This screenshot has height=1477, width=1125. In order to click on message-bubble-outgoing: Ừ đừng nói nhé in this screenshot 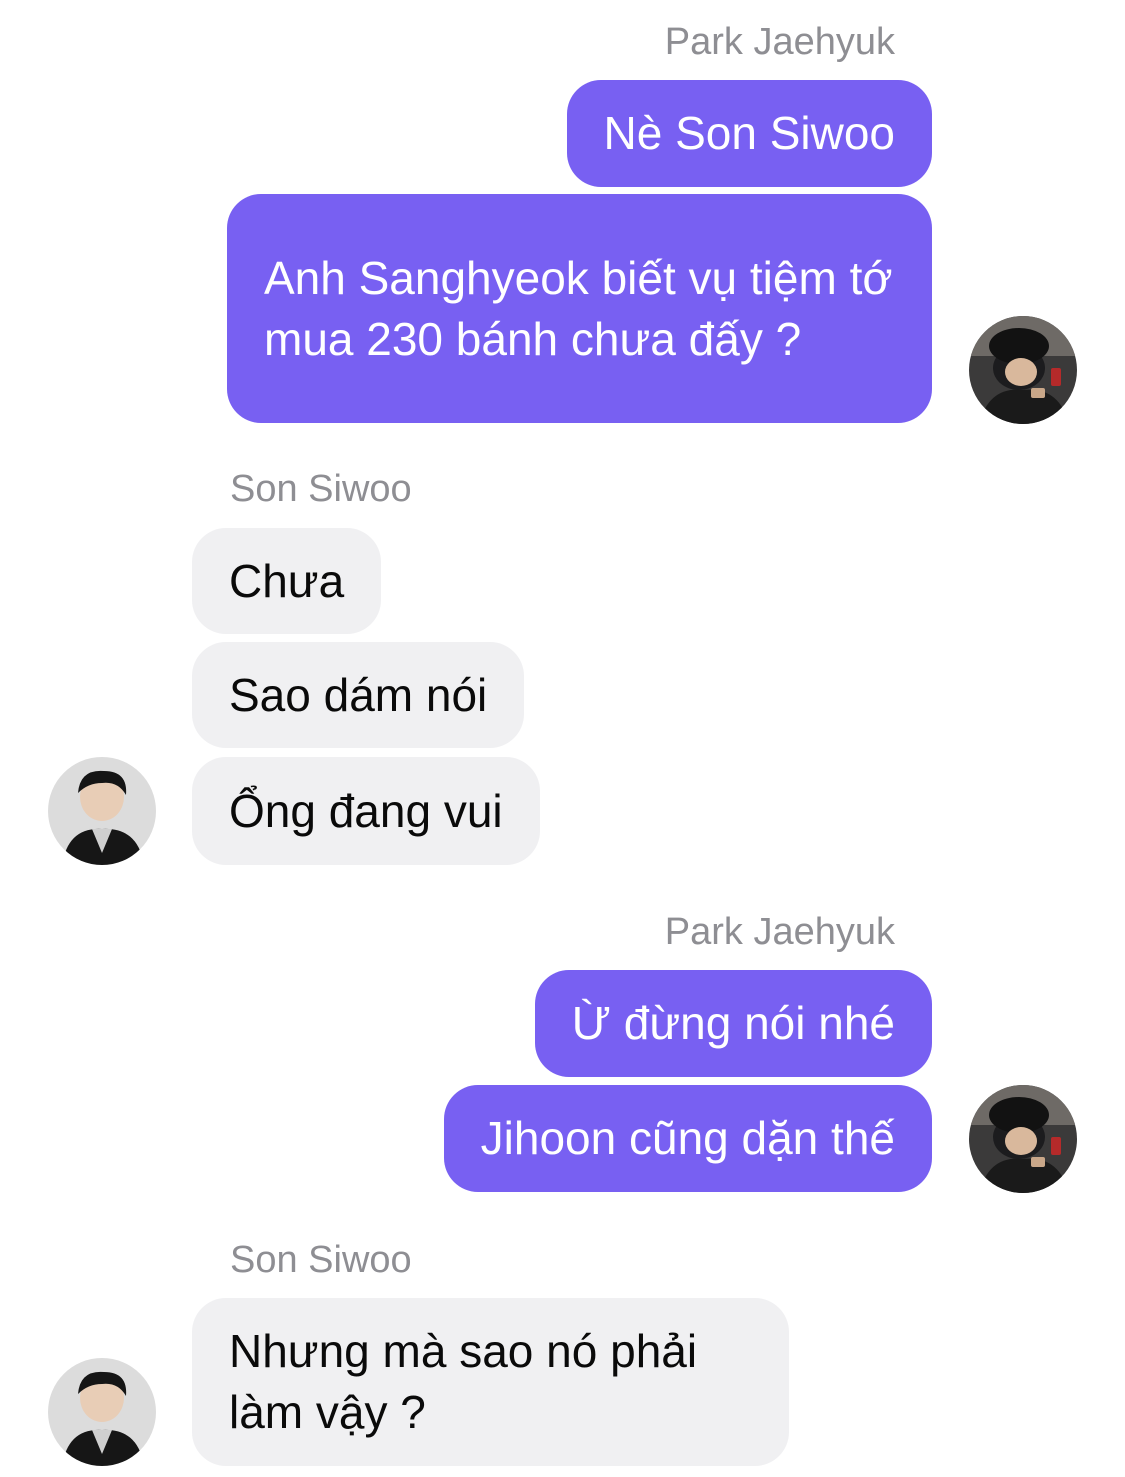, I will do `click(733, 1023)`.